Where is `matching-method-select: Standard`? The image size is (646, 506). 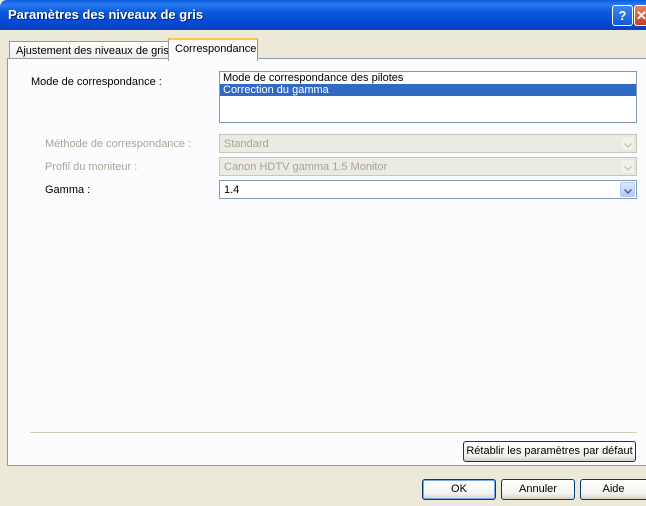
matching-method-select: Standard is located at coordinates (428, 143).